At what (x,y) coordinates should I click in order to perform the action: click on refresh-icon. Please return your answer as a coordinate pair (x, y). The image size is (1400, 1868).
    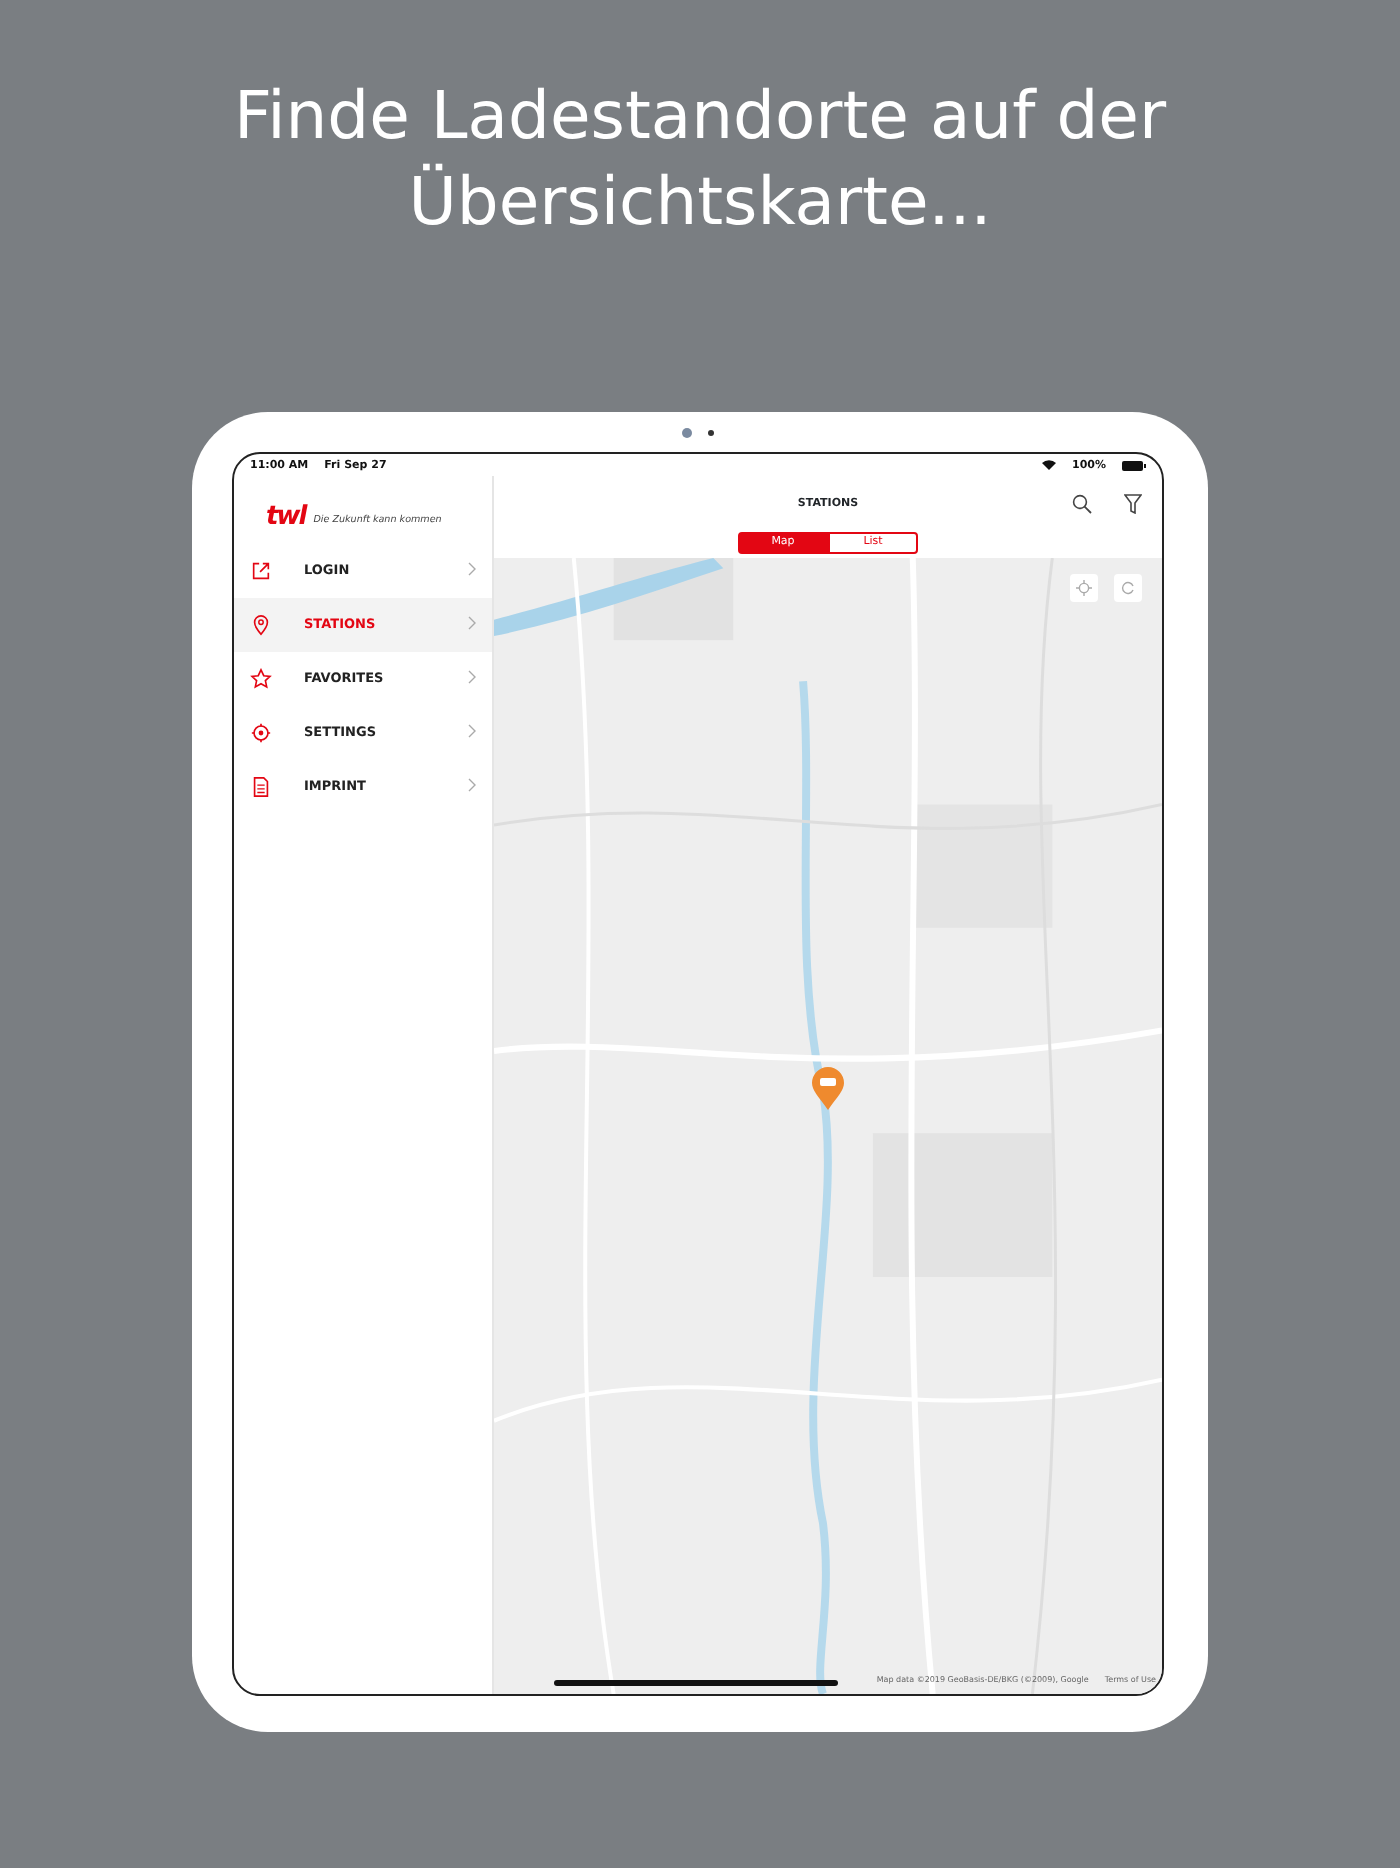
    Looking at the image, I should click on (1128, 588).